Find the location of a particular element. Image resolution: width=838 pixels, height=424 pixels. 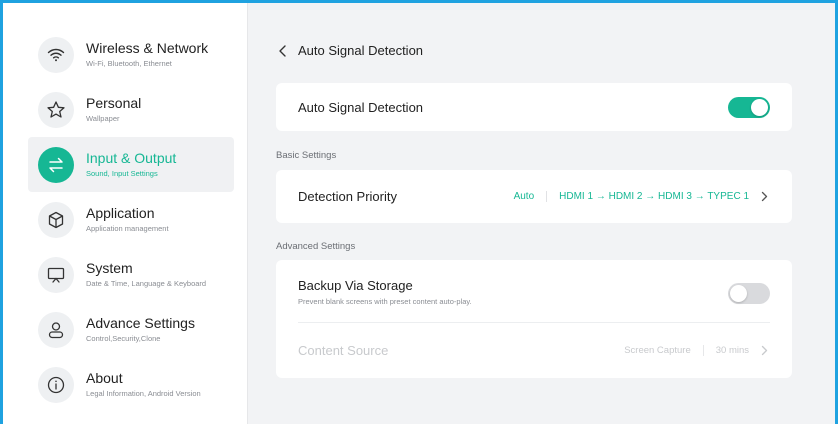

backup-toggle is located at coordinates (749, 293).